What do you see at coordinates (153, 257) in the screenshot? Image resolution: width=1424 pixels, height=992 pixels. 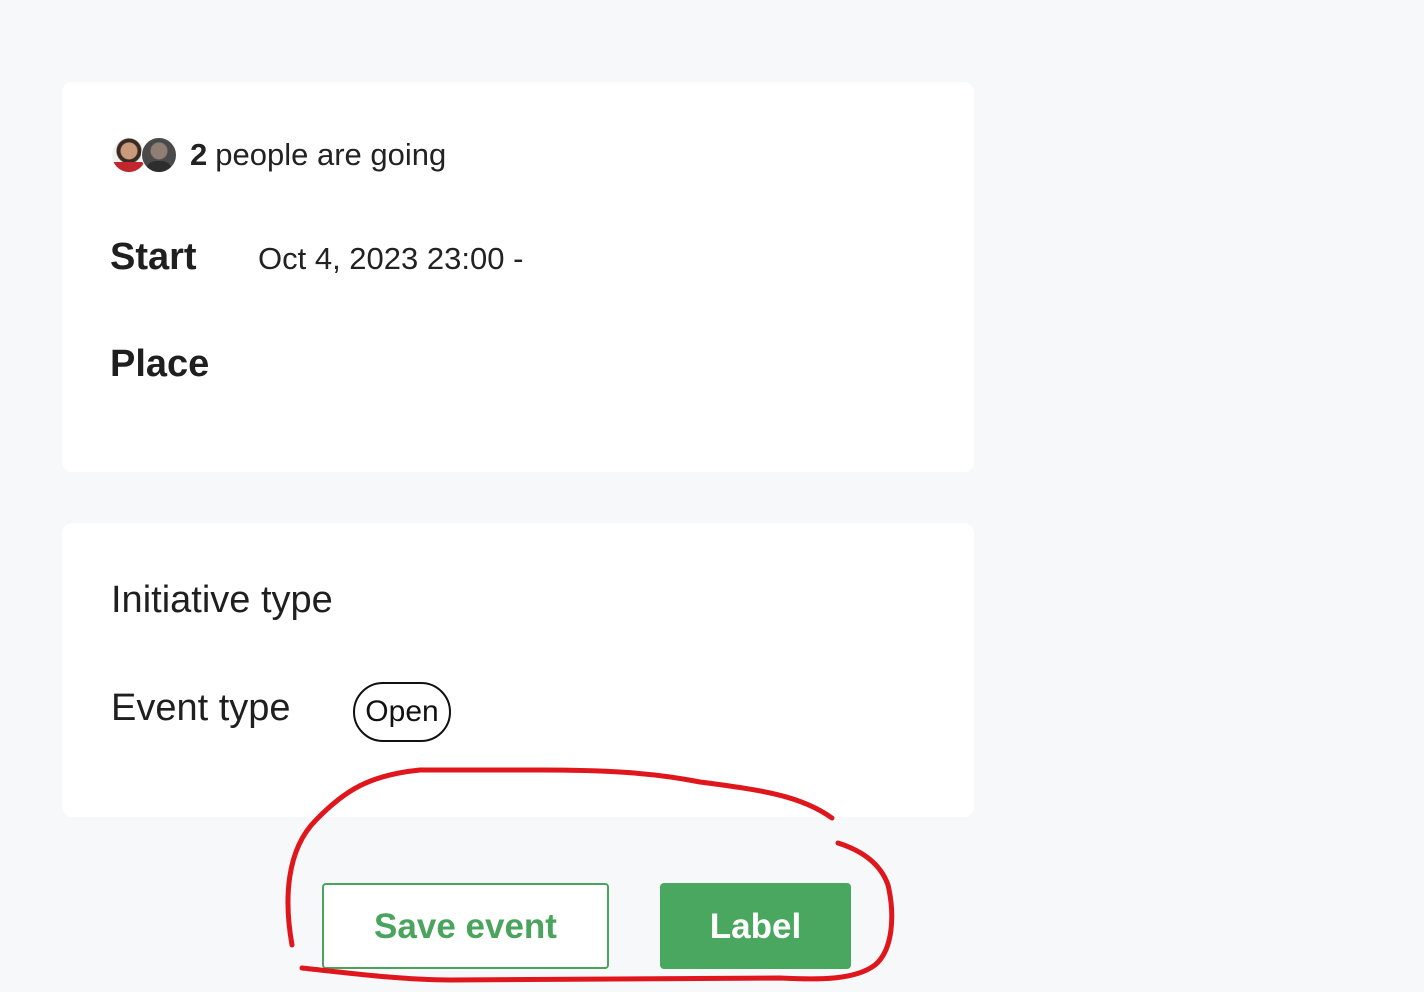 I see `start-label: Start` at bounding box center [153, 257].